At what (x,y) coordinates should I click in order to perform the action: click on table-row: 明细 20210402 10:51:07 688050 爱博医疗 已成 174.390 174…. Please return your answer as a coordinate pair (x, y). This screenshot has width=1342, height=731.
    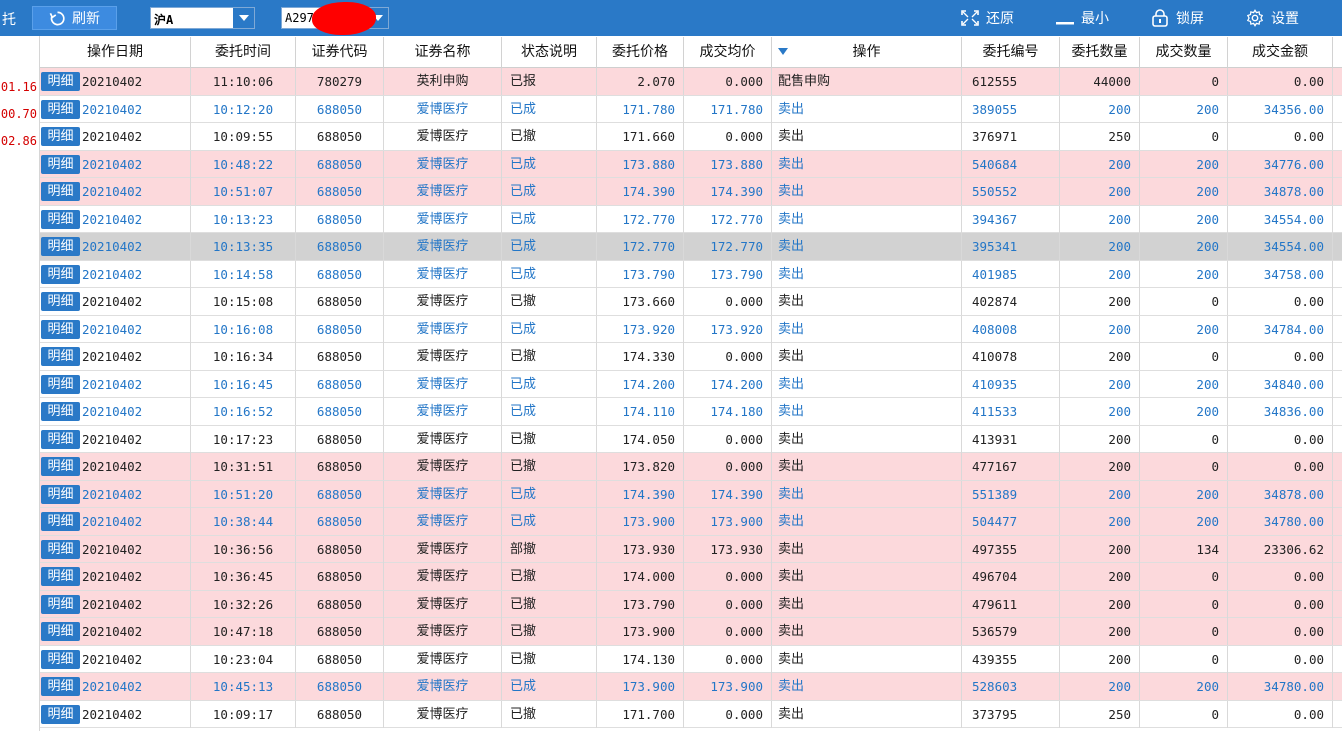
    Looking at the image, I should click on (691, 192).